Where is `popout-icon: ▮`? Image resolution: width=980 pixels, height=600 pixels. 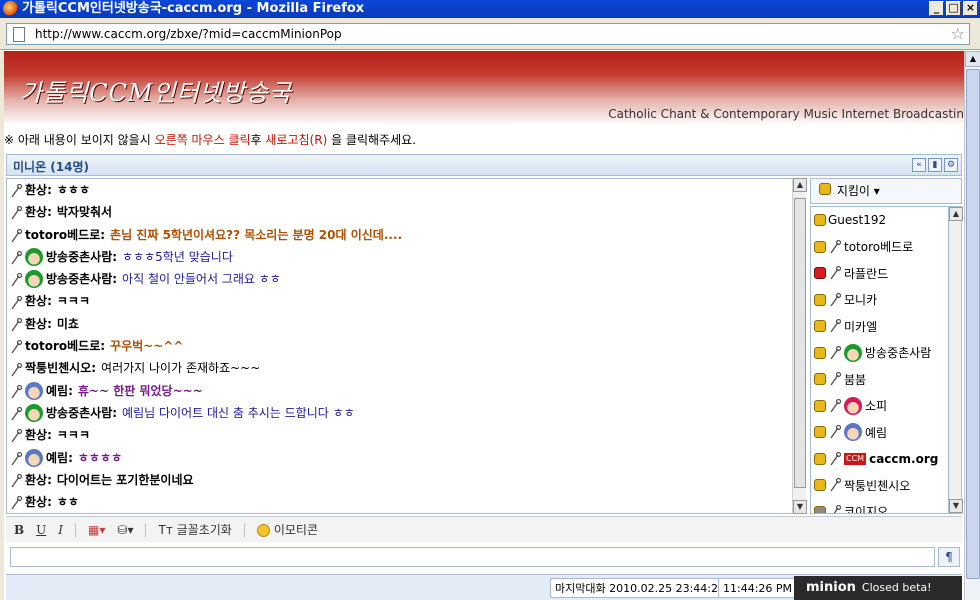
popout-icon: ▮ is located at coordinates (935, 165).